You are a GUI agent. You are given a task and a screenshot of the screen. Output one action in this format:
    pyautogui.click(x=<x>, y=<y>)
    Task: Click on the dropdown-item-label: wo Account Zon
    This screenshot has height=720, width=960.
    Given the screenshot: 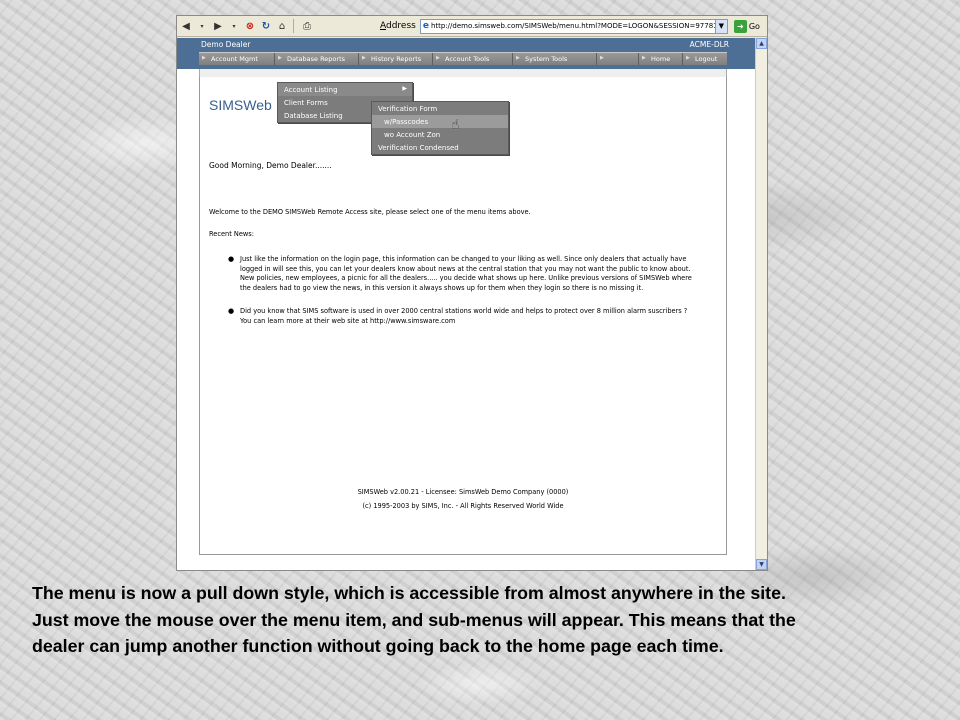 What is the action you would take?
    pyautogui.click(x=412, y=134)
    